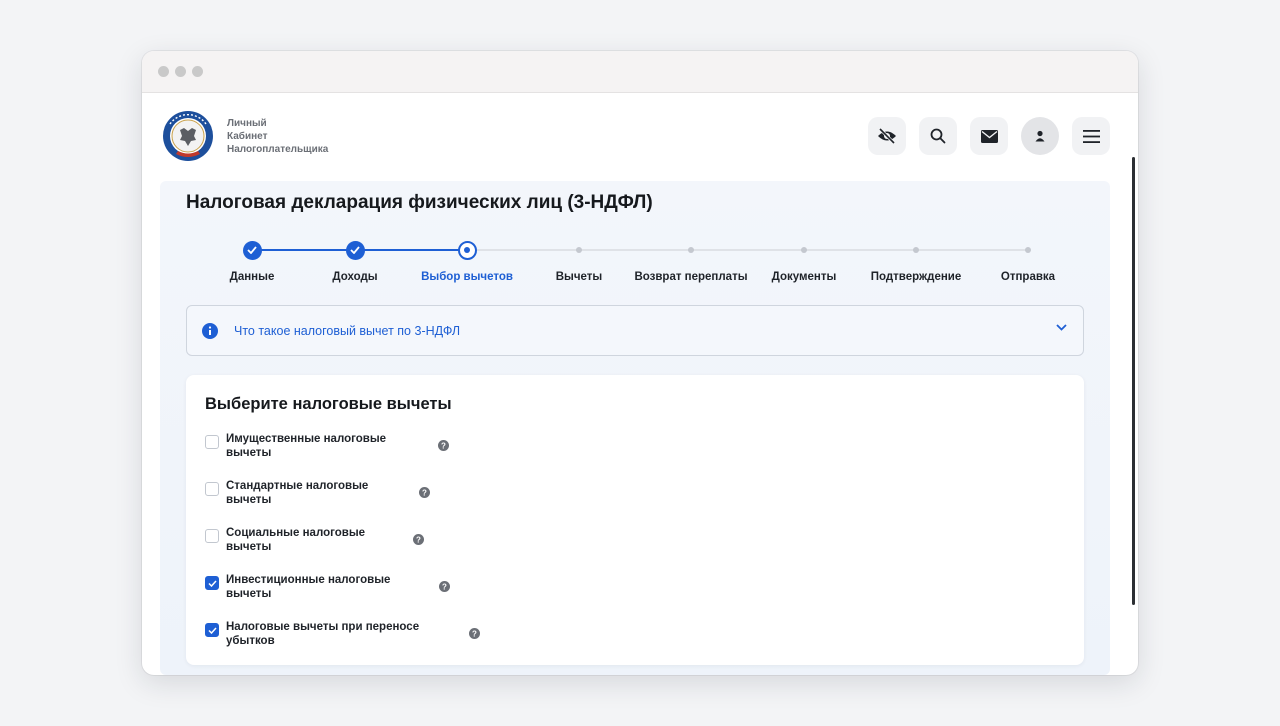  I want to click on site-header: Личный Кабинет Налогоплательщика, so click(640, 137).